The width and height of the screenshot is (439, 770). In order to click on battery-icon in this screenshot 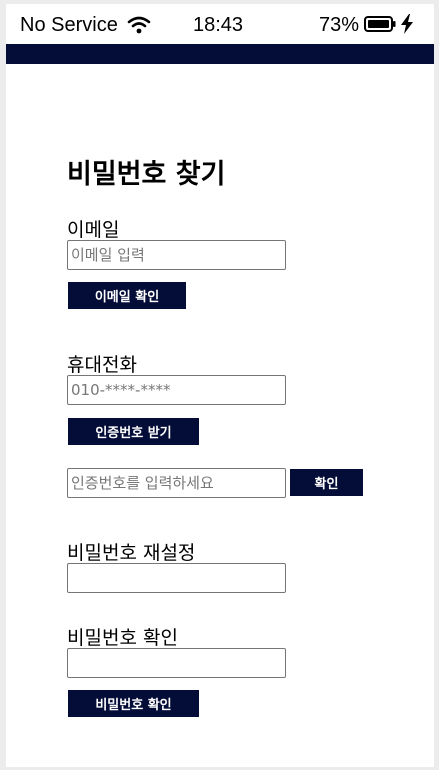, I will do `click(380, 24)`.